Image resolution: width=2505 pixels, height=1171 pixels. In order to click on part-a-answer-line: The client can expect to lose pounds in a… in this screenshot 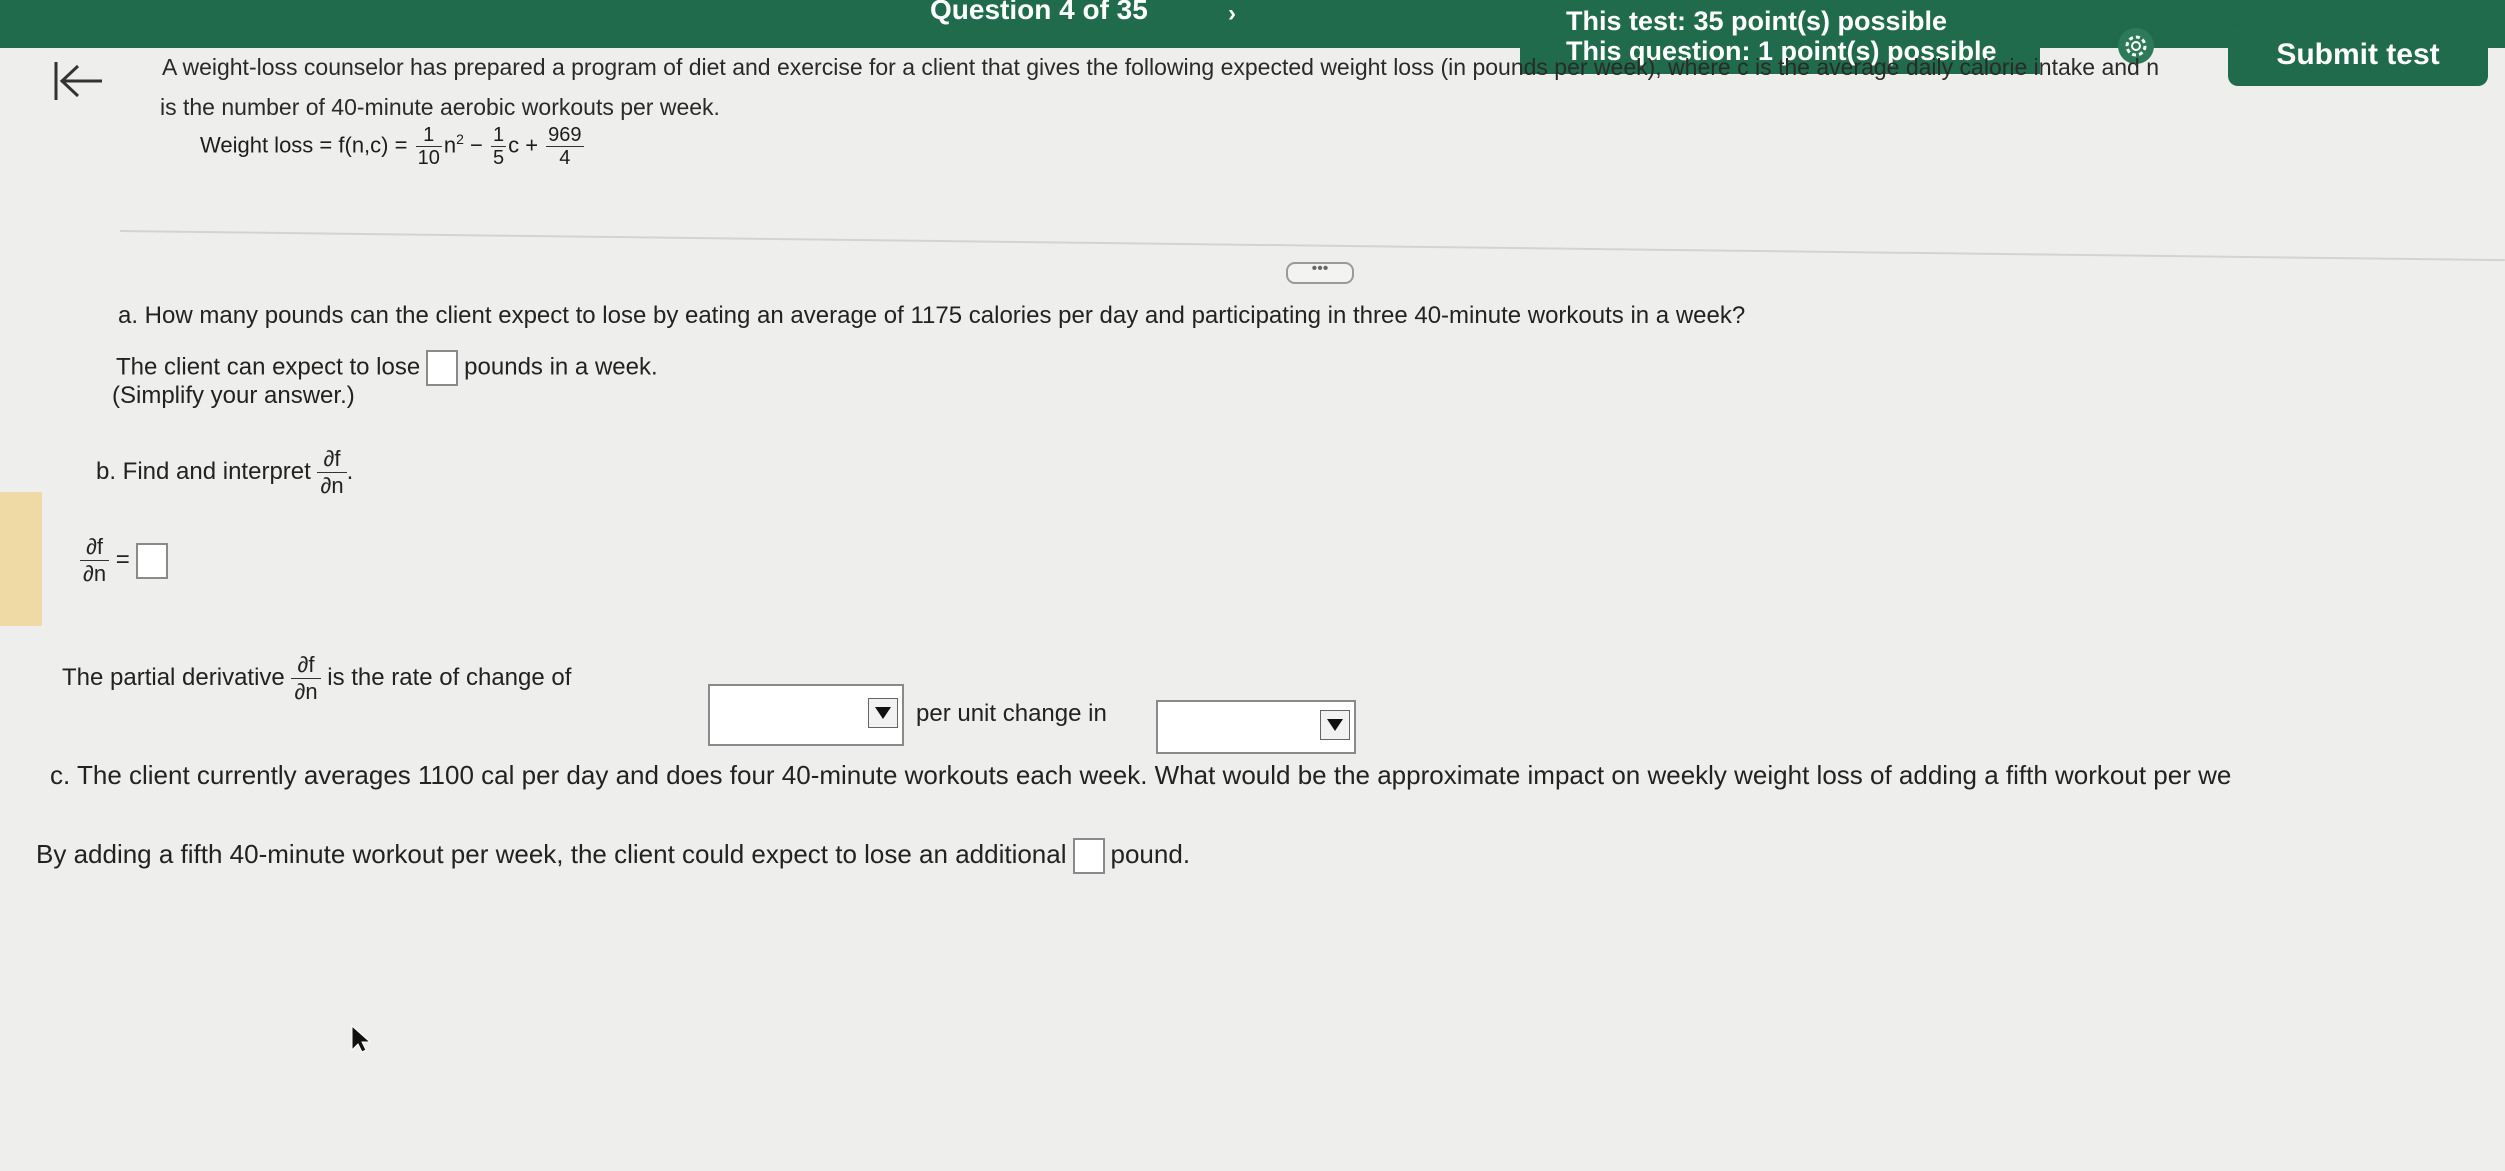, I will do `click(387, 368)`.